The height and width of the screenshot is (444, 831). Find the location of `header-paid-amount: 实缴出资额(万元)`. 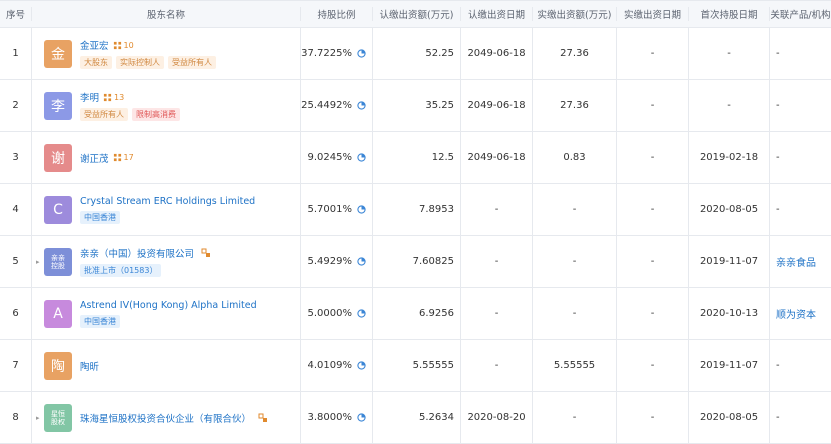

header-paid-amount: 实缴出资额(万元) is located at coordinates (575, 14).